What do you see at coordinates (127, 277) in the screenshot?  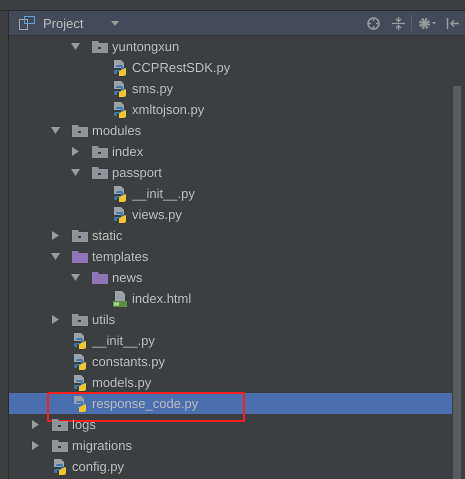 I see `file-name: news` at bounding box center [127, 277].